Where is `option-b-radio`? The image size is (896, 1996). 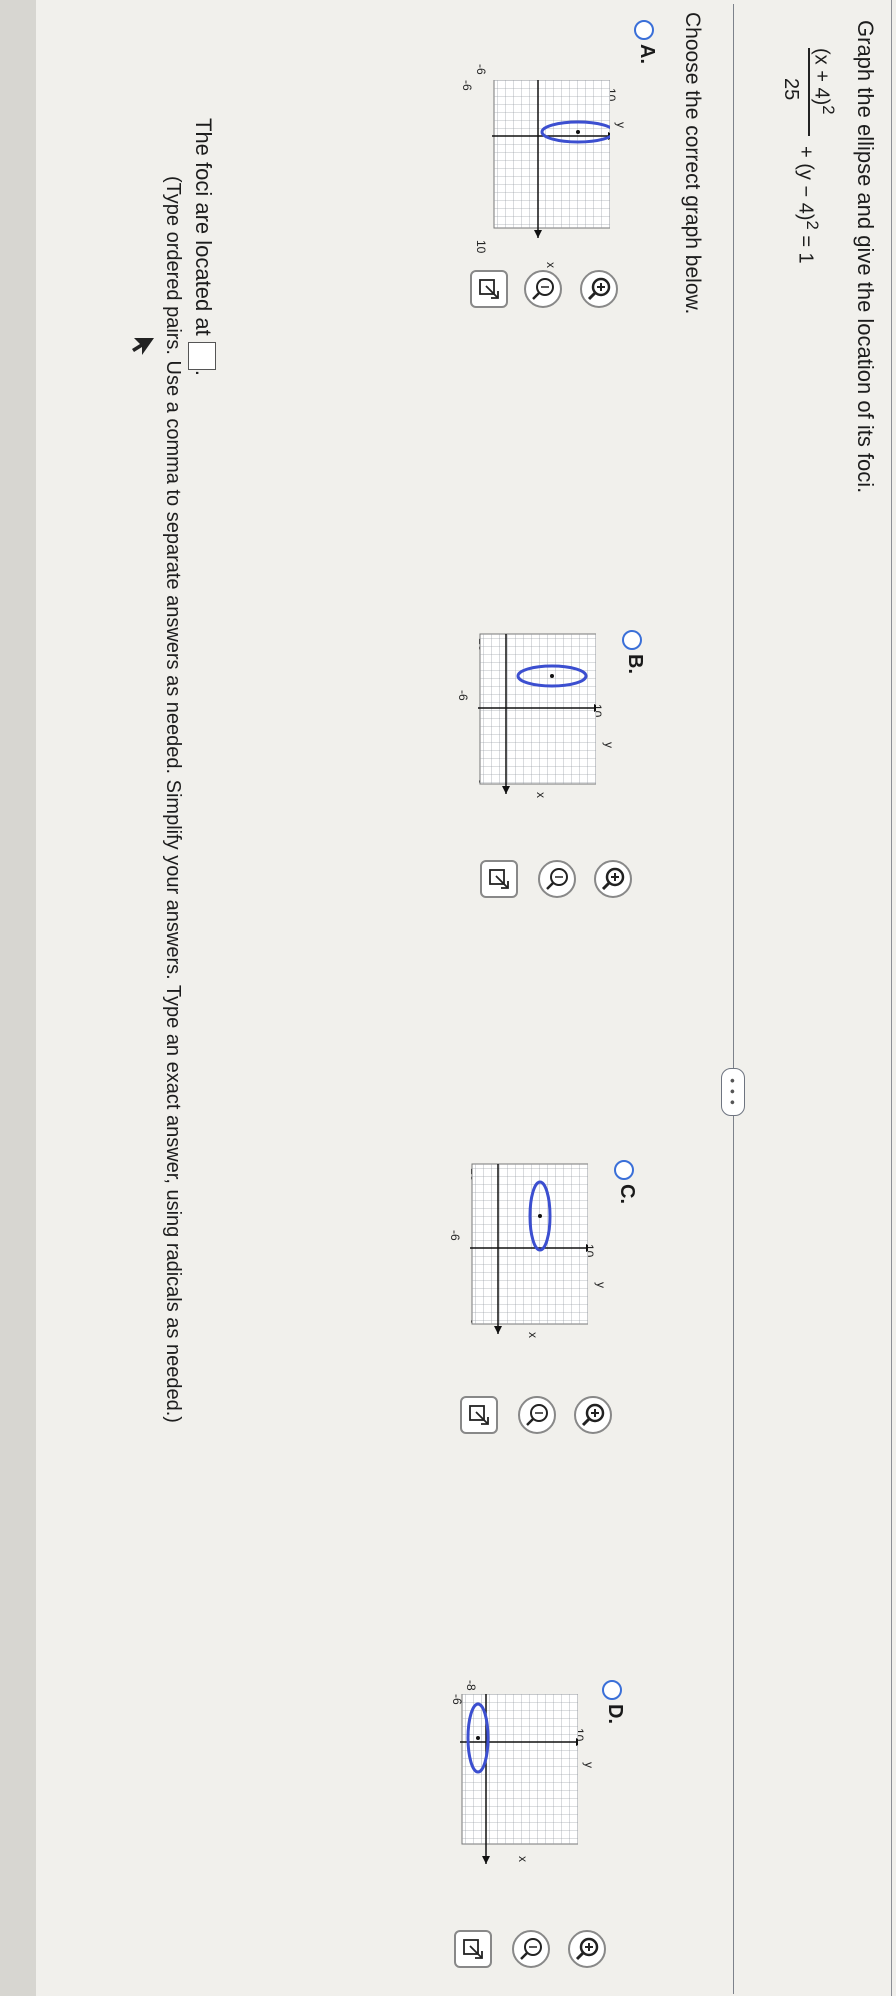
option-b-radio is located at coordinates (632, 640).